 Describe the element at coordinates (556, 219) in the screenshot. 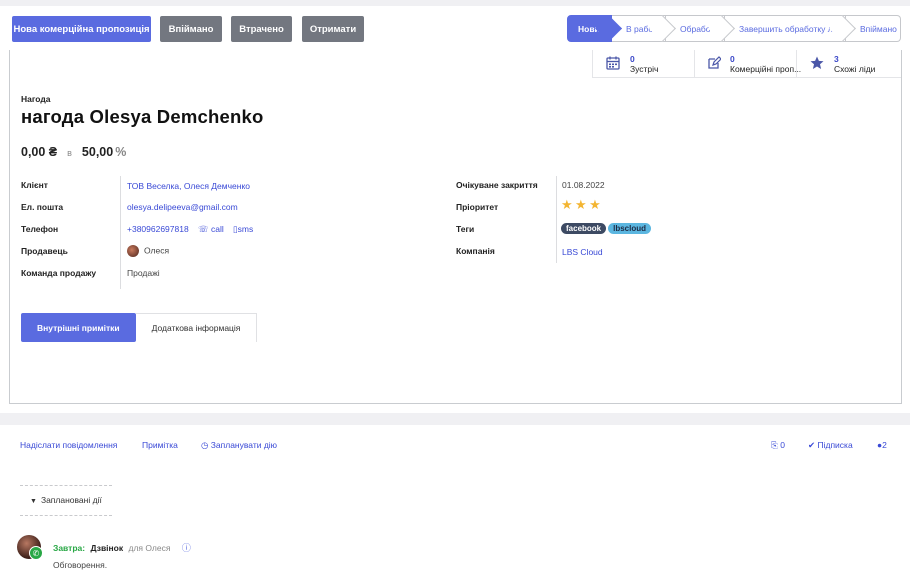

I see `field-divider-right` at that location.